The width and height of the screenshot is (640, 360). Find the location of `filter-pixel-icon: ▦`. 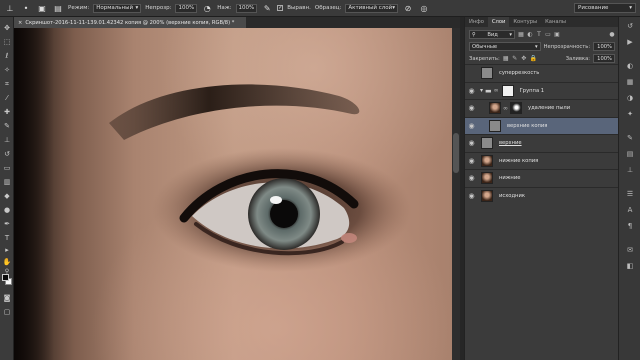

filter-pixel-icon: ▦ is located at coordinates (521, 34).